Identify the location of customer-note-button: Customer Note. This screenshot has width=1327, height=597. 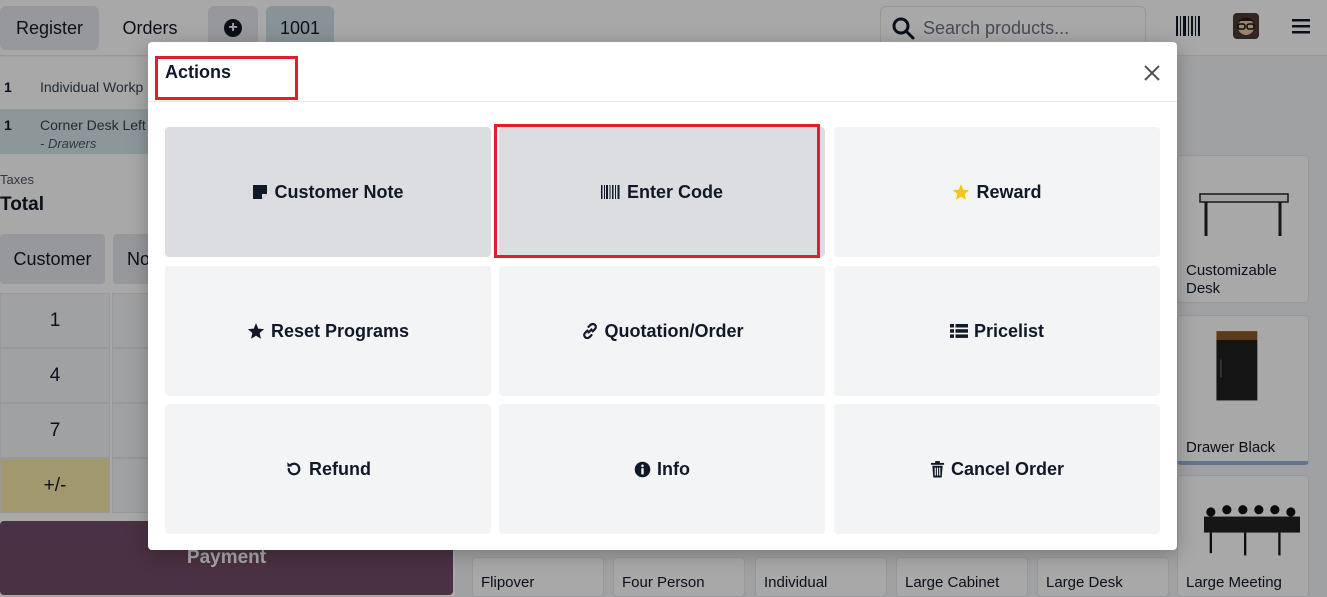
(328, 192).